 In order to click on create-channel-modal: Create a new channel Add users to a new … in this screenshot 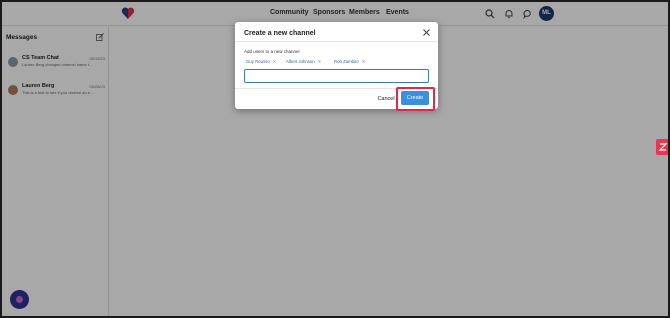, I will do `click(336, 66)`.